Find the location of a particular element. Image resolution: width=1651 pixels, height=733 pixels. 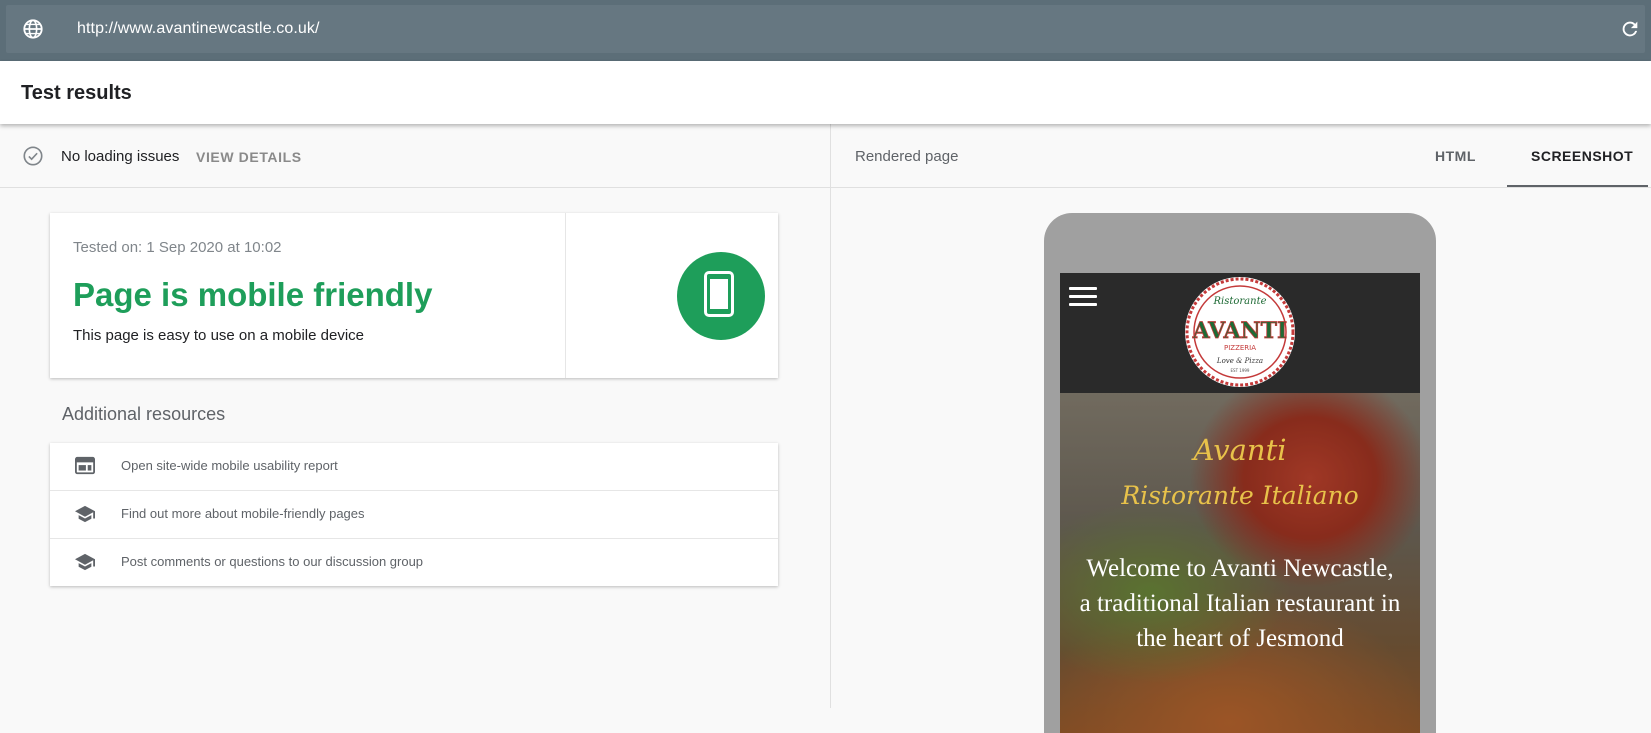

rendered-tabs-row: Rendered page HTML SCREENSHOT is located at coordinates (1241, 156).